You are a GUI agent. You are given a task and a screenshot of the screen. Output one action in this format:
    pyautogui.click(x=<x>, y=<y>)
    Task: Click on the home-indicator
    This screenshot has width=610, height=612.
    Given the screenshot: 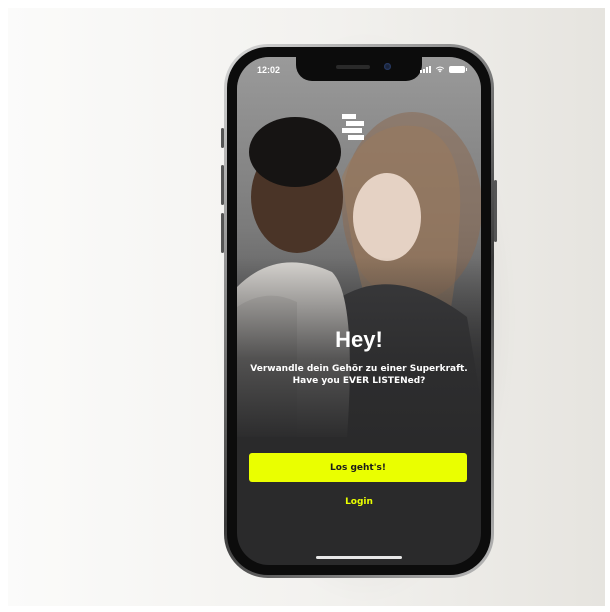 What is the action you would take?
    pyautogui.click(x=359, y=557)
    